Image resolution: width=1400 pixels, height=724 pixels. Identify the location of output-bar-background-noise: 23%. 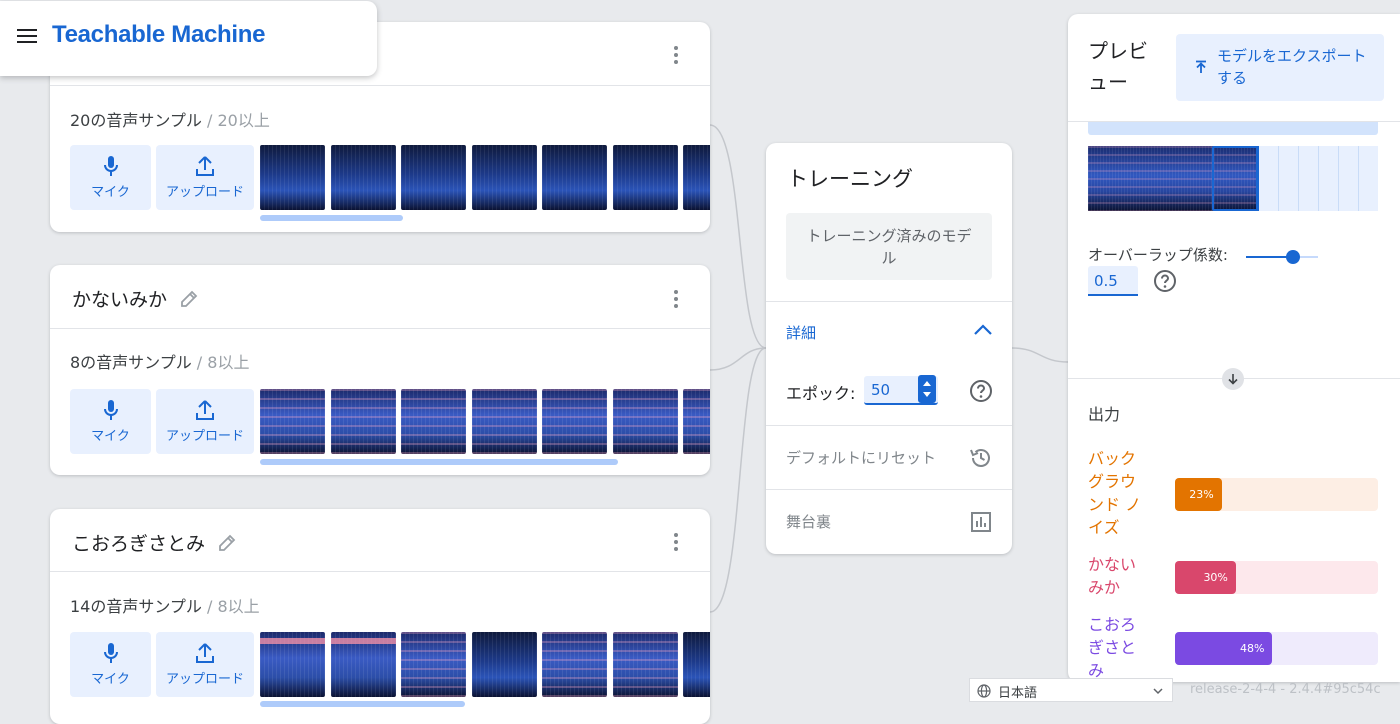
(1276, 494).